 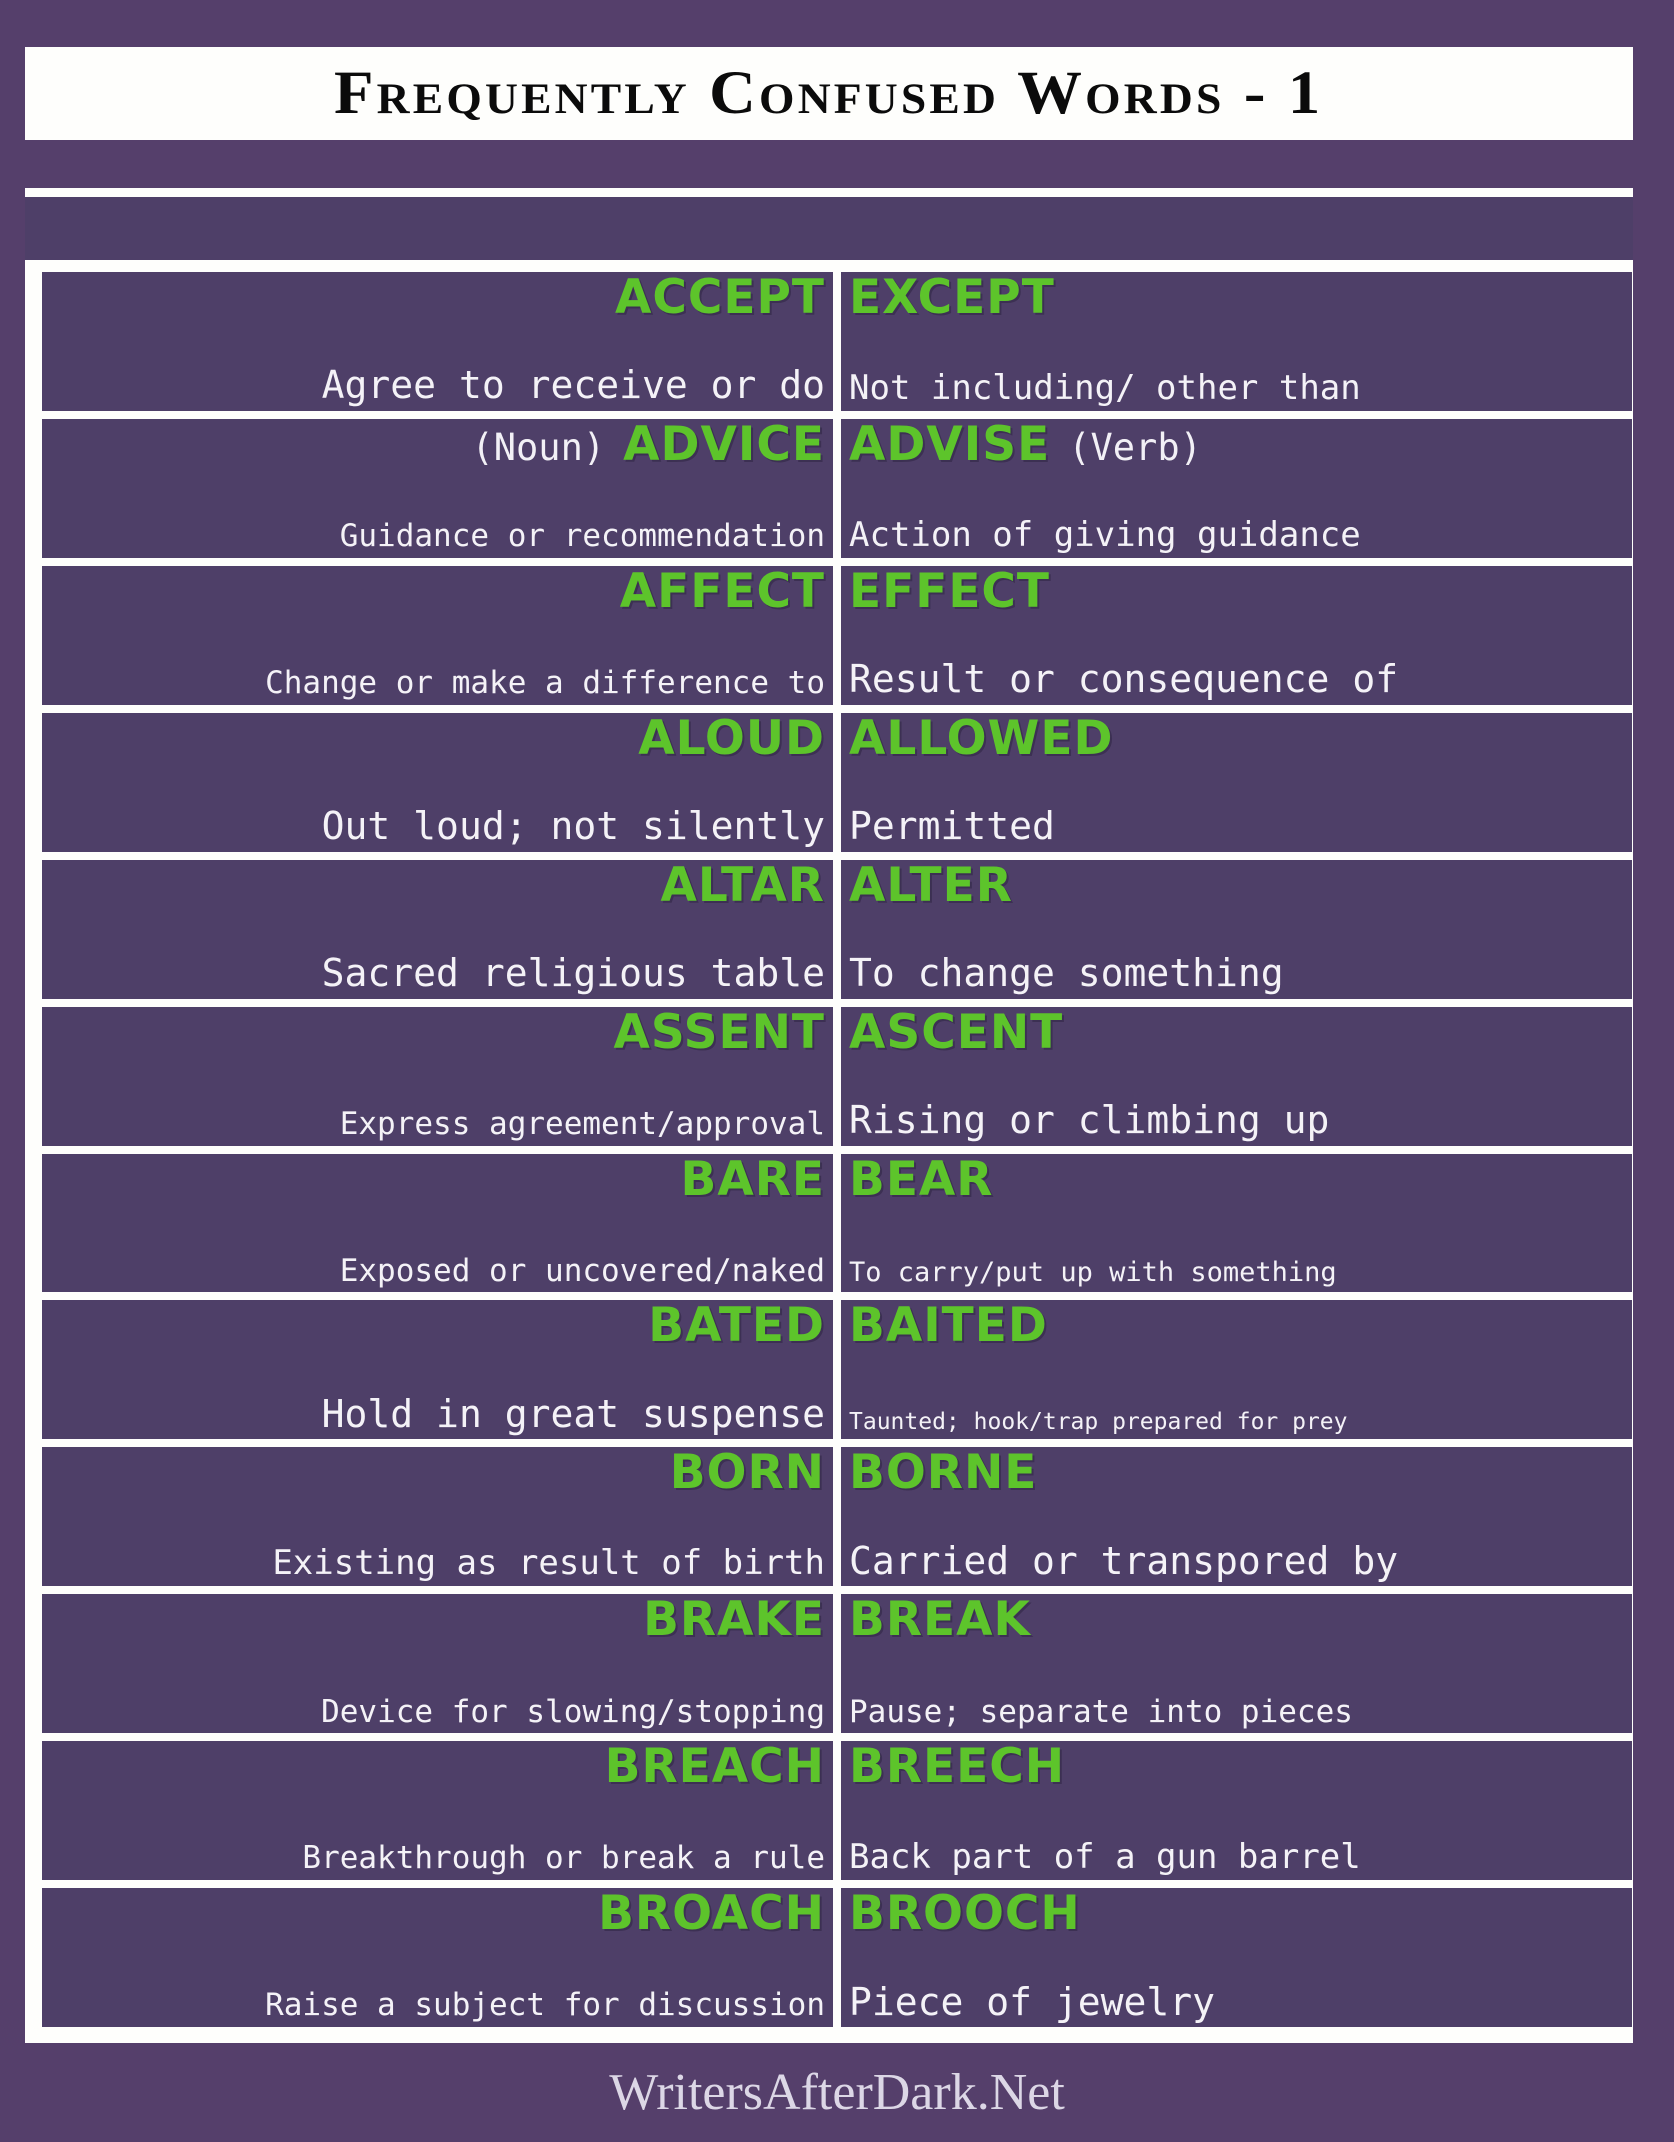 I want to click on word-cell-right: ALLOWED Permitted, so click(x=1236, y=782).